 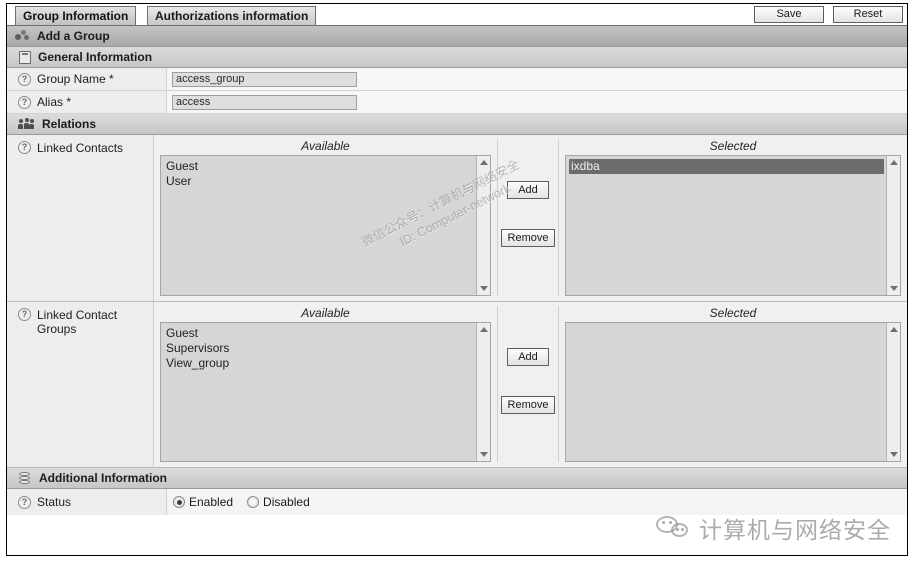 I want to click on available-list-items: Guest User, so click(x=318, y=225).